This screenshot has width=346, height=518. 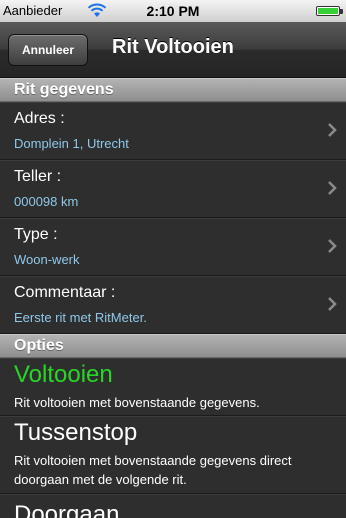 I want to click on detail-label: Teller :, so click(x=38, y=176).